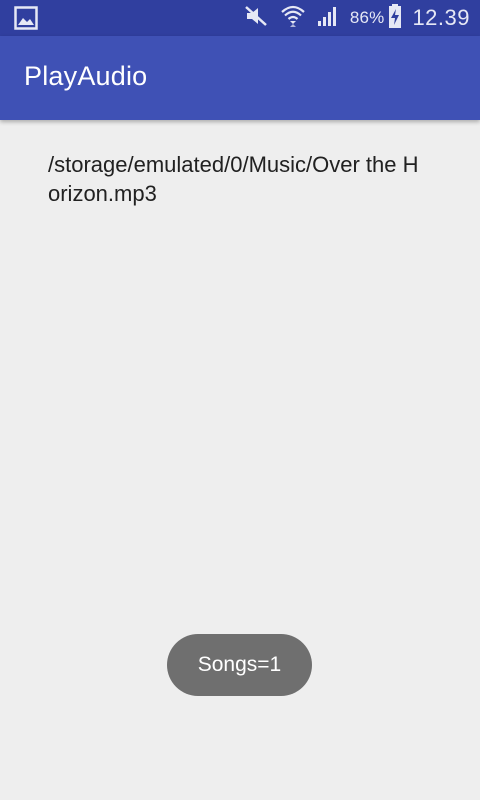 The width and height of the screenshot is (480, 800). I want to click on app-bar: PlayAudio, so click(240, 78).